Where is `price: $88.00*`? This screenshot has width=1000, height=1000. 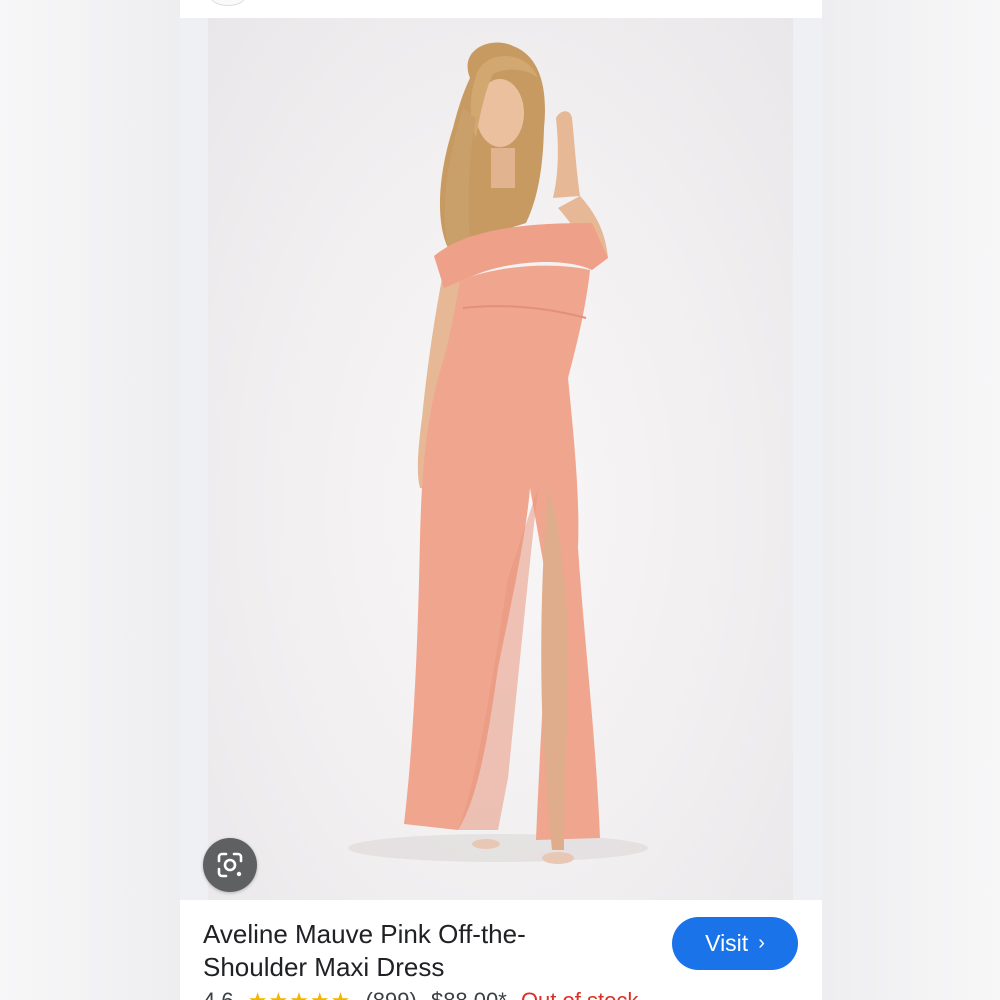
price: $88.00* is located at coordinates (469, 994).